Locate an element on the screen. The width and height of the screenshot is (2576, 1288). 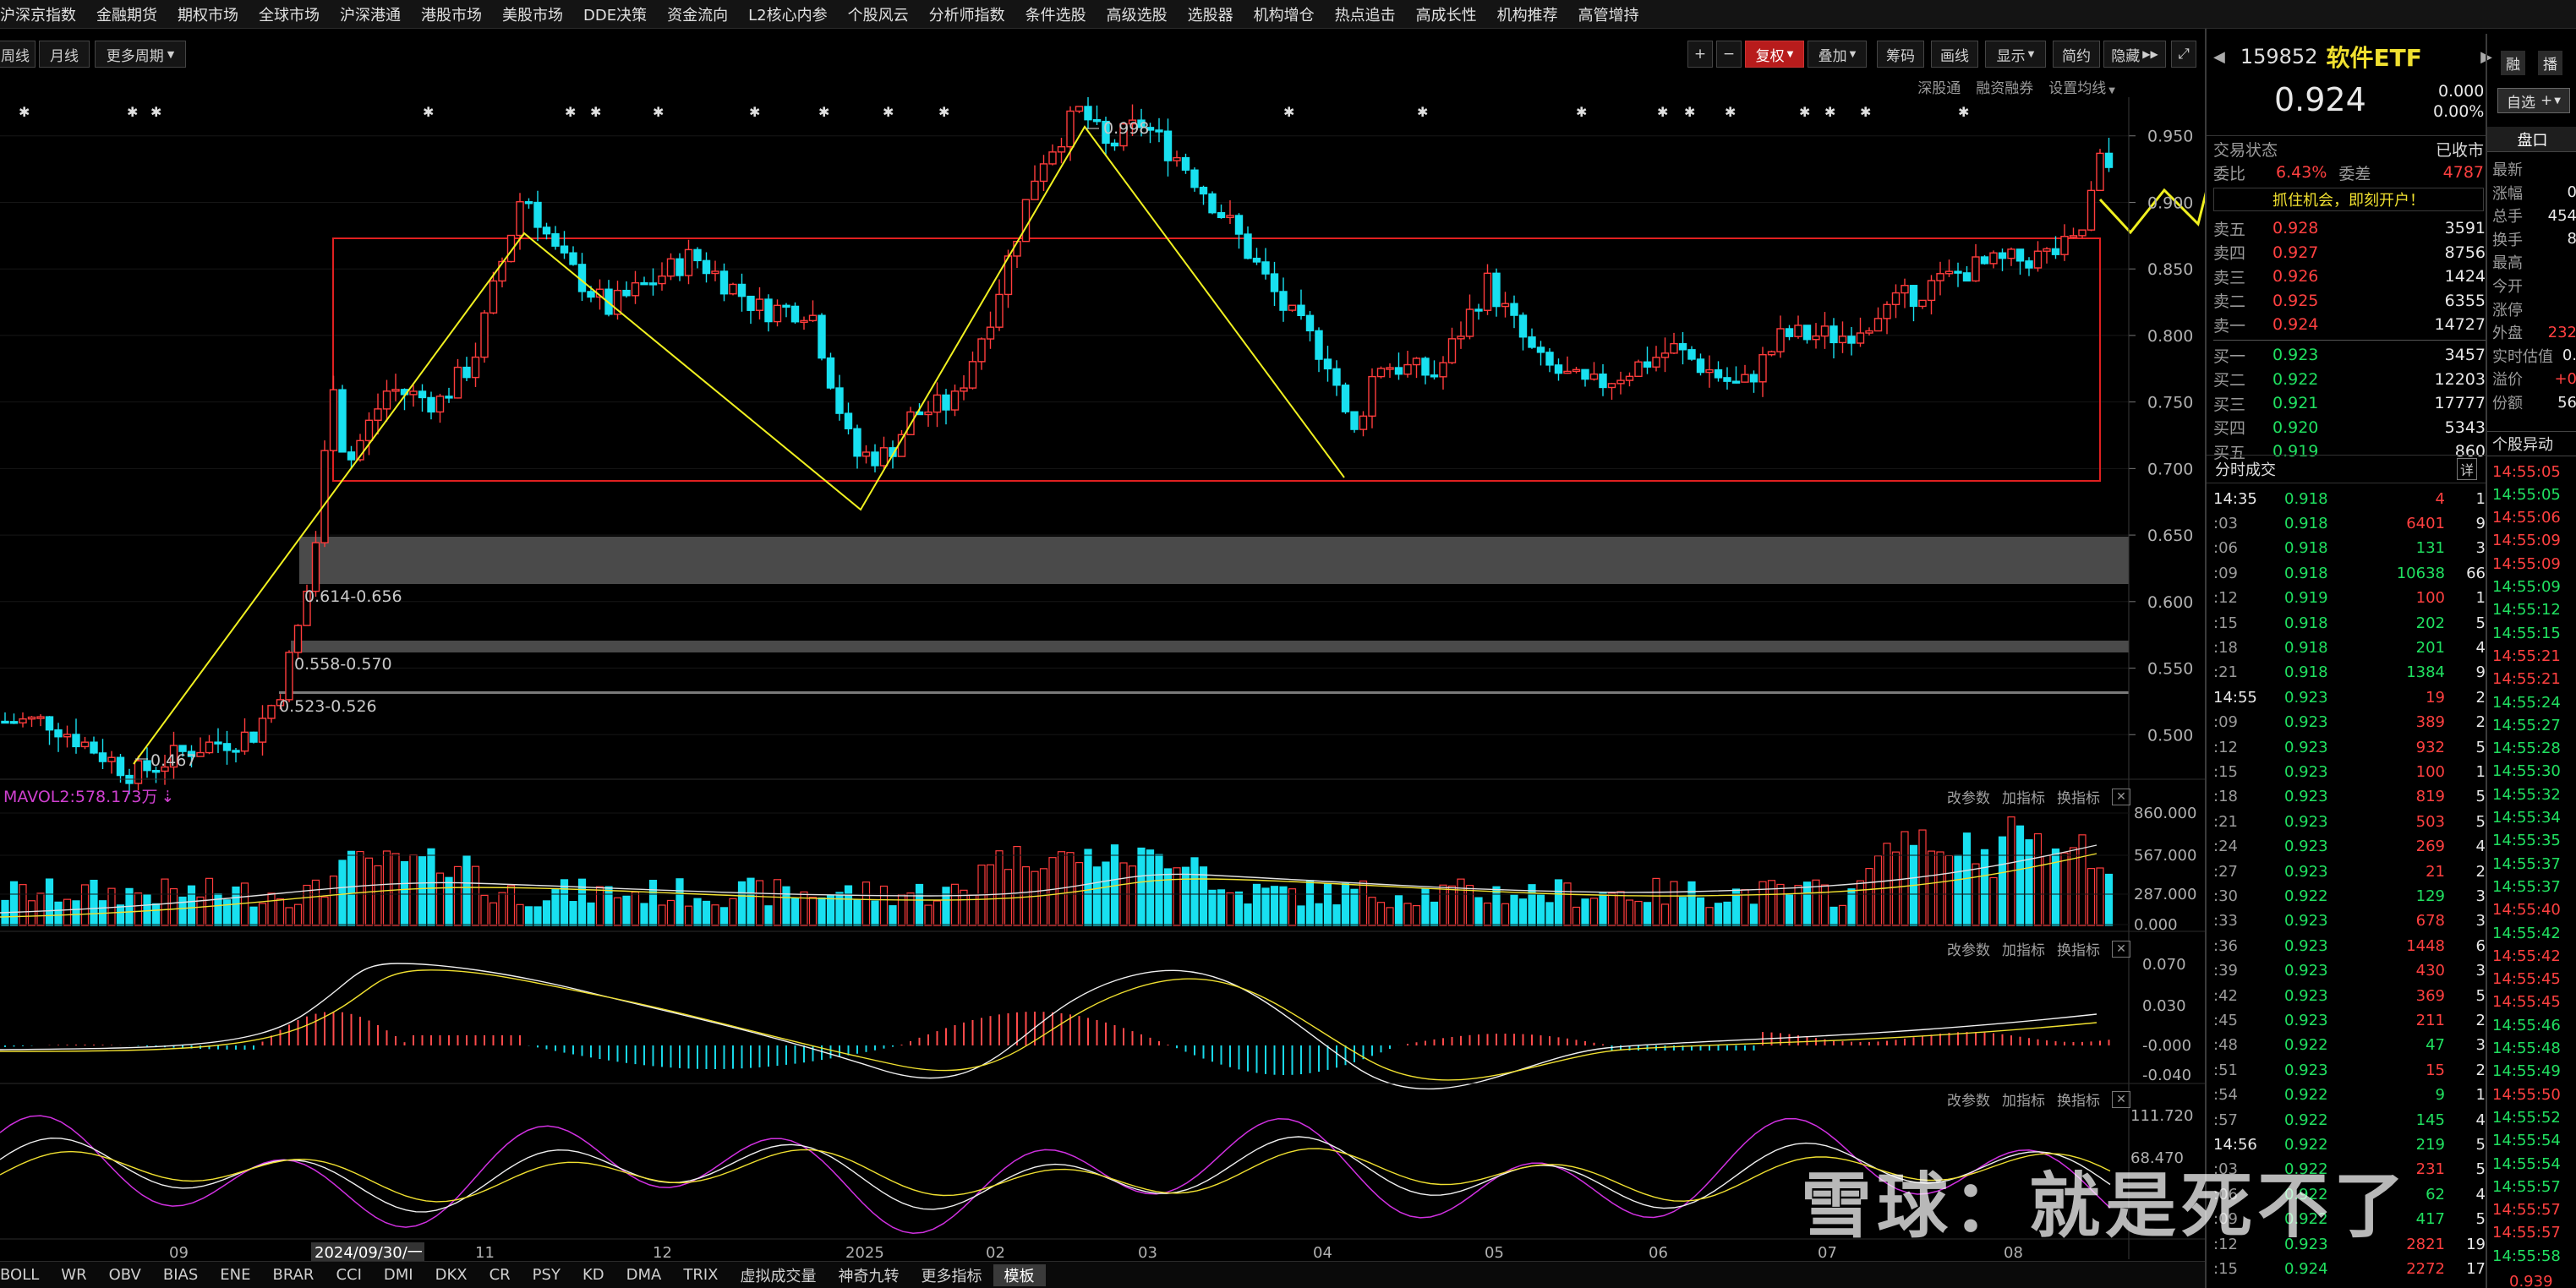
indicator-tab: OBV is located at coordinates (125, 1275).